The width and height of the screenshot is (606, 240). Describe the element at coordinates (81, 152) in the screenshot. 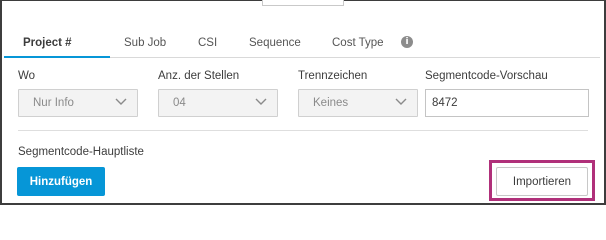

I see `master-list-label: Segmentcode-Hauptliste` at that location.